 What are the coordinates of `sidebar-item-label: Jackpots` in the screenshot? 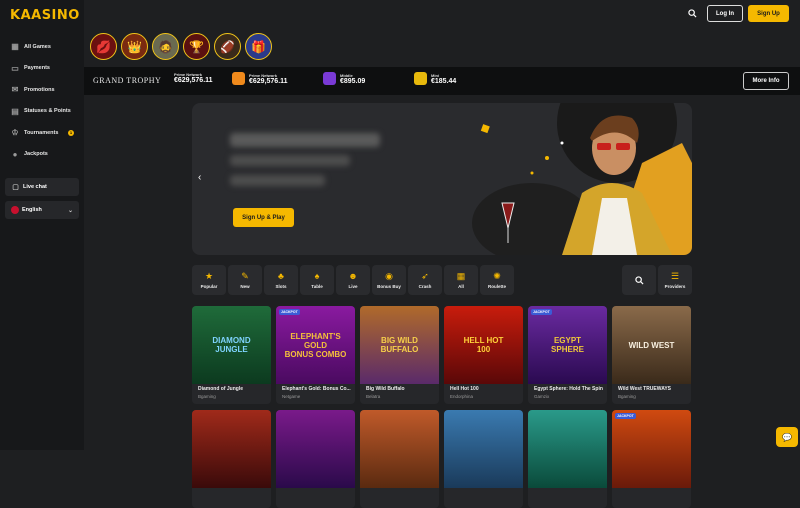 It's located at (36, 154).